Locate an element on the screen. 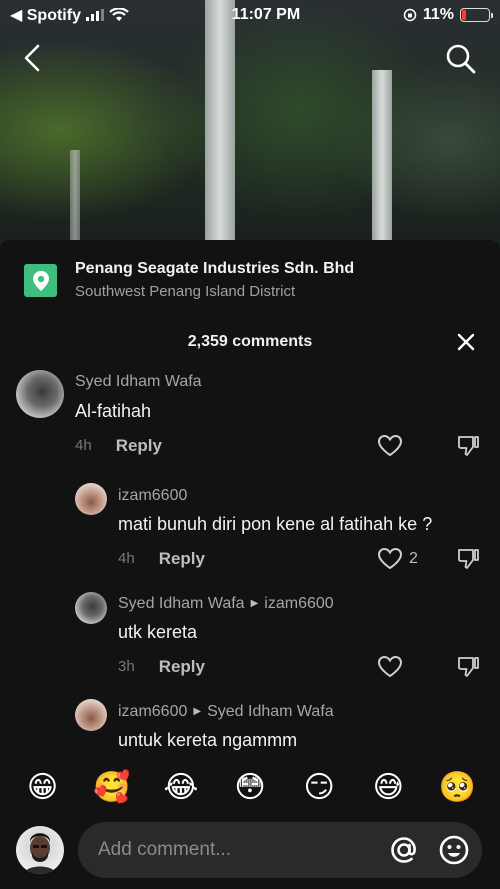 The height and width of the screenshot is (889, 500). close-button is located at coordinates (466, 342).